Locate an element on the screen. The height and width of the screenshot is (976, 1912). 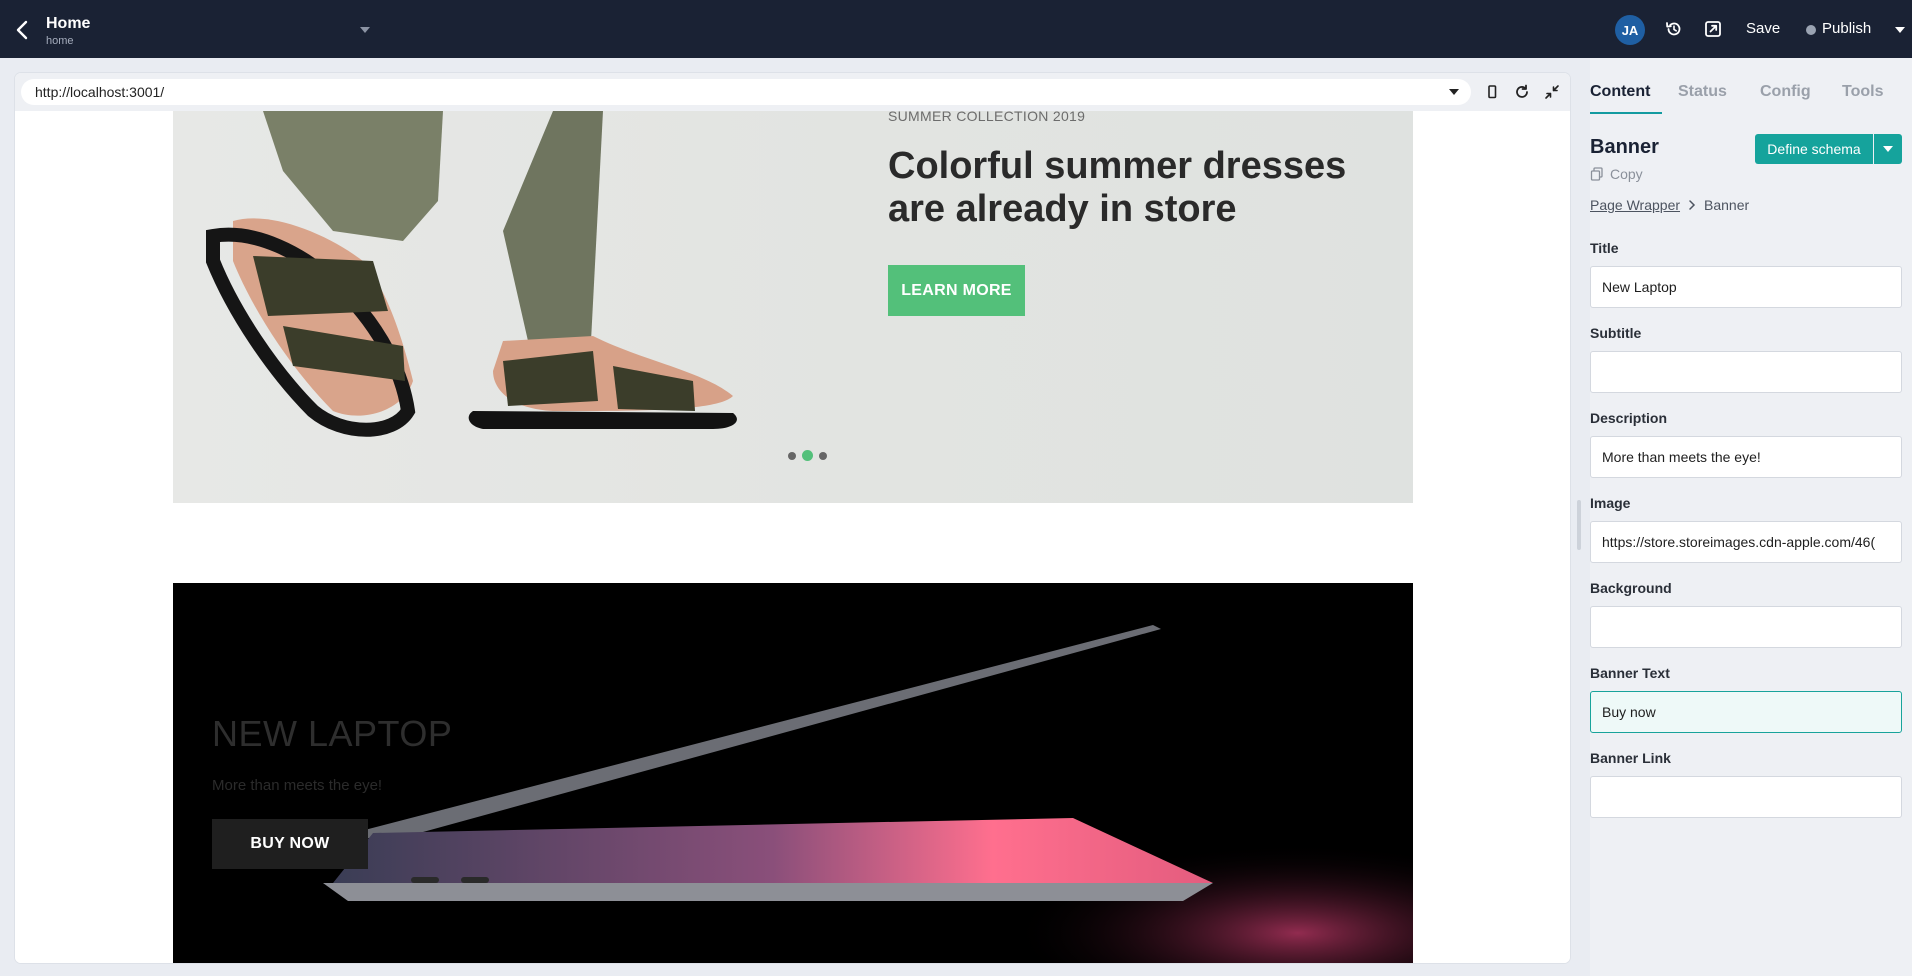
subtitle-field is located at coordinates (1746, 372).